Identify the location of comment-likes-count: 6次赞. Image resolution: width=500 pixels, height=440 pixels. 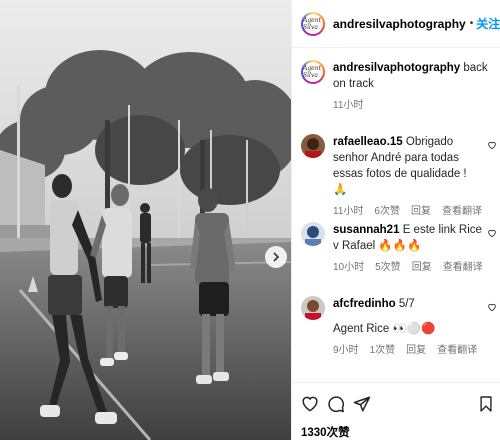
(387, 212).